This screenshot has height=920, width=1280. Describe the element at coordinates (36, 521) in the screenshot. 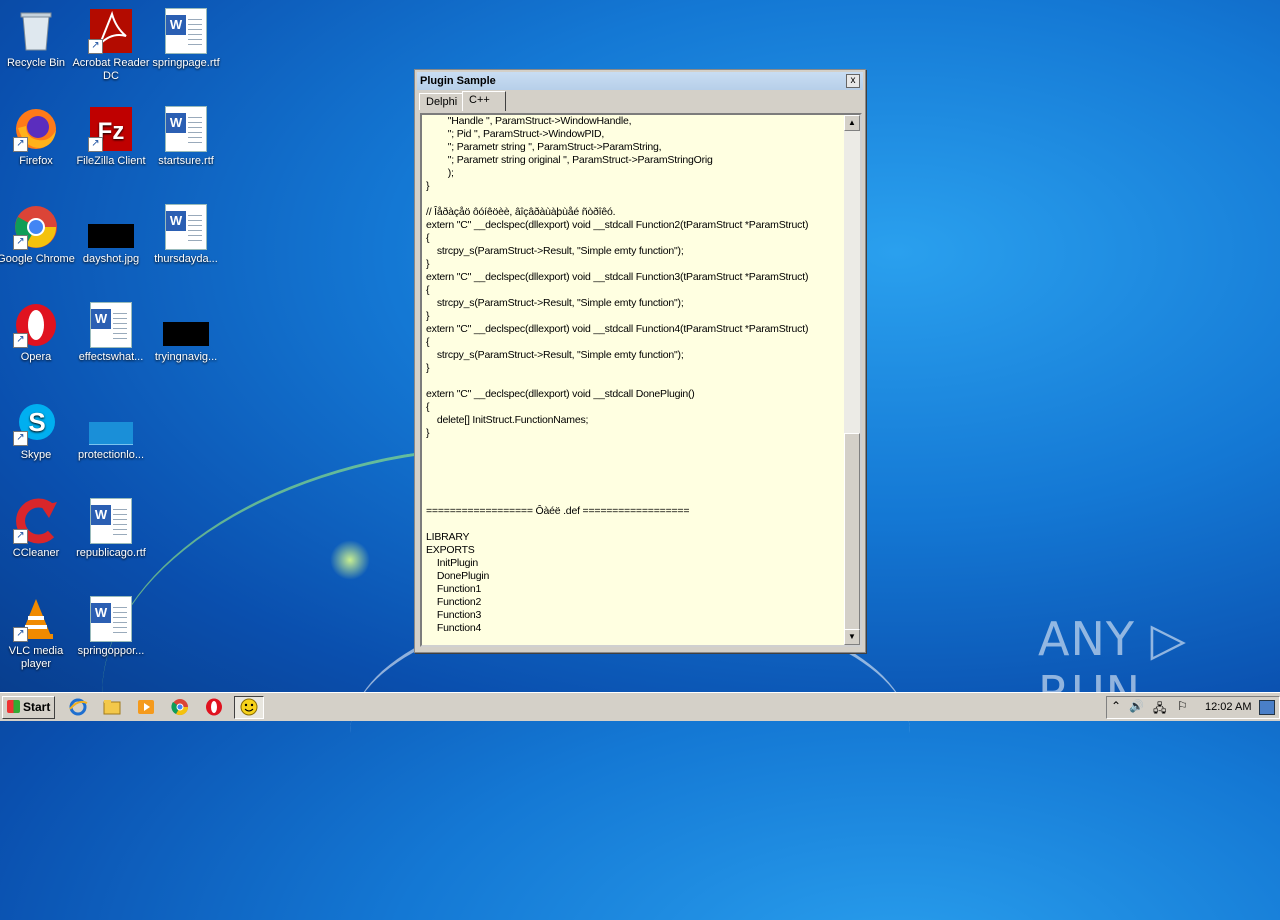

I see `ccleaner-icon: ↗` at that location.